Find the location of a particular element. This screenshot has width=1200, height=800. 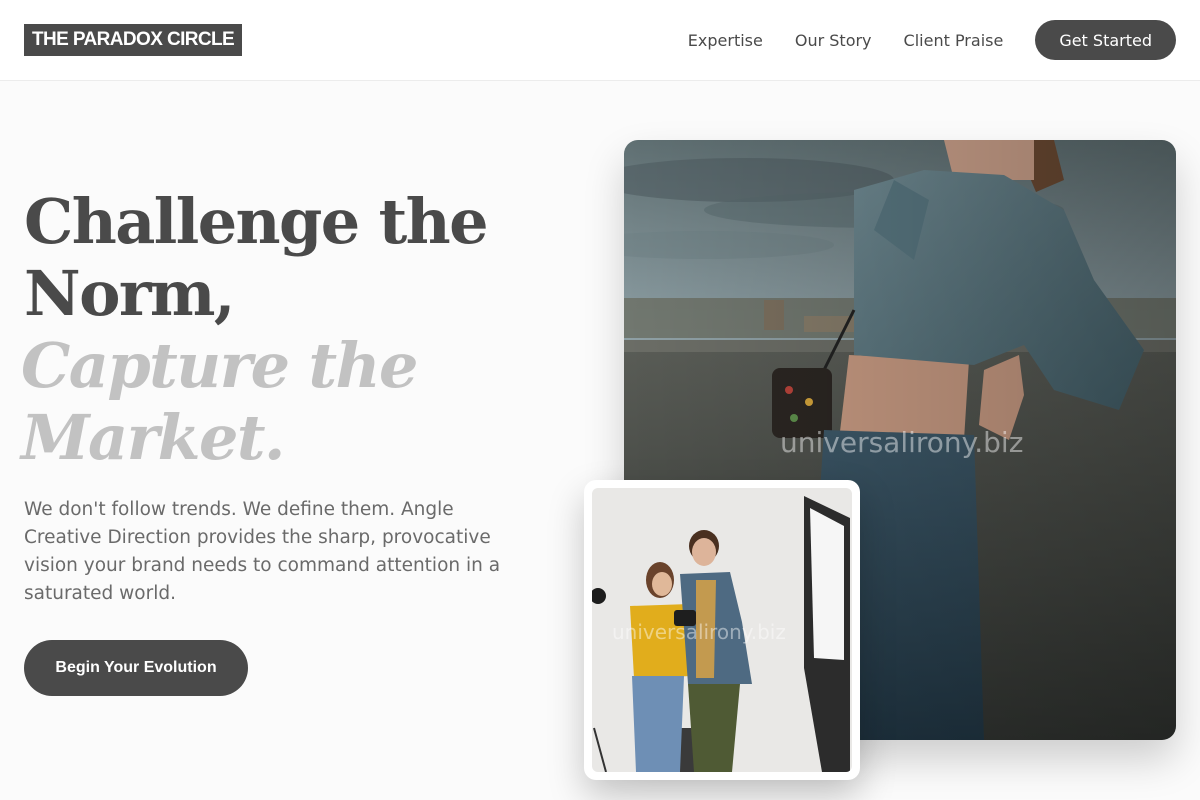

get-started-button: Get Started is located at coordinates (1105, 40).